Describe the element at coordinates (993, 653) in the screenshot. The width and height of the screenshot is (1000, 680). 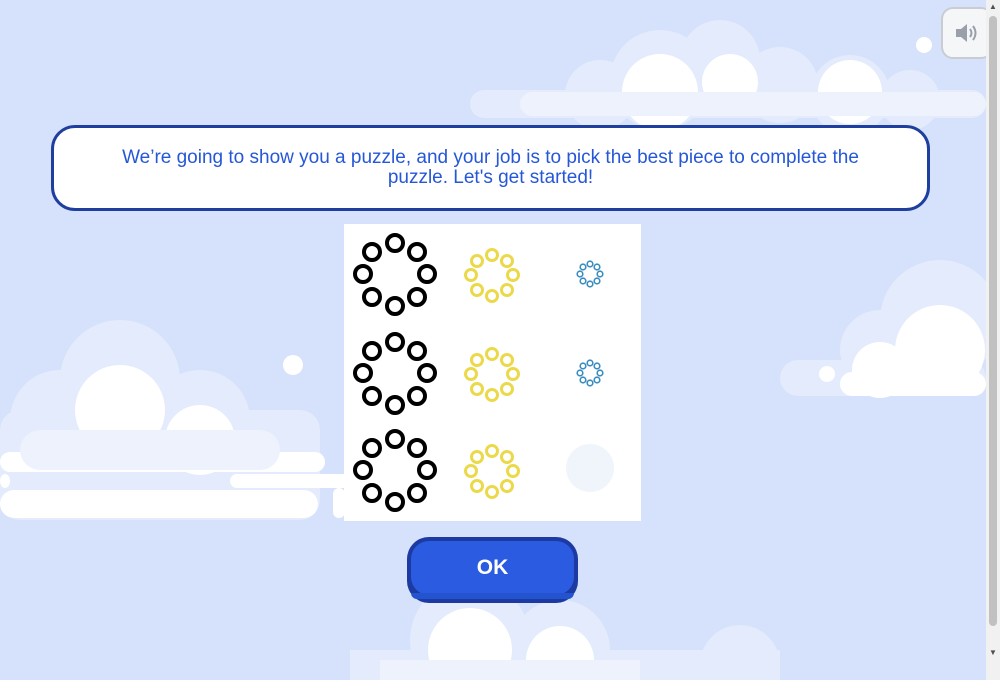
I see `scroll-down-icon: ▼` at that location.